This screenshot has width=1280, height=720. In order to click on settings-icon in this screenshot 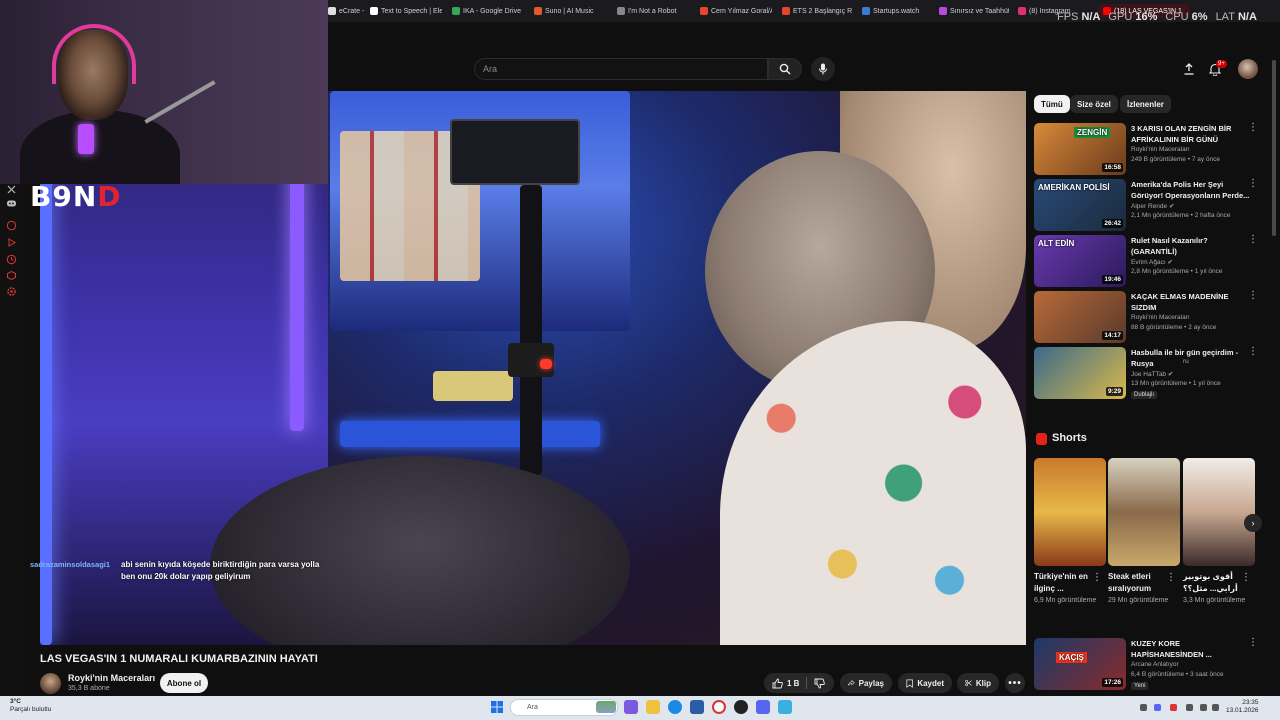, I will do `click(11, 291)`.